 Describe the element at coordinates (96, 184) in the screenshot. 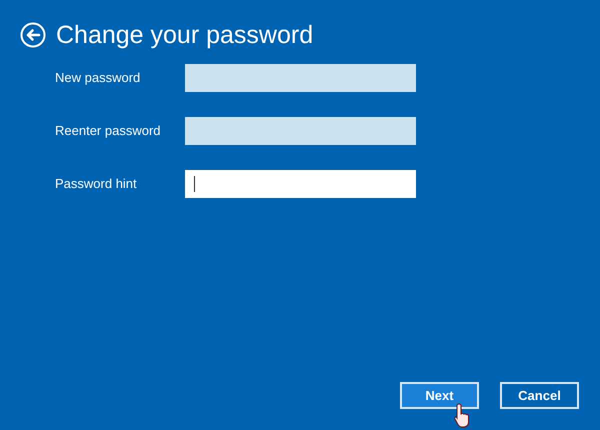

I see `field-label: Password hint` at that location.